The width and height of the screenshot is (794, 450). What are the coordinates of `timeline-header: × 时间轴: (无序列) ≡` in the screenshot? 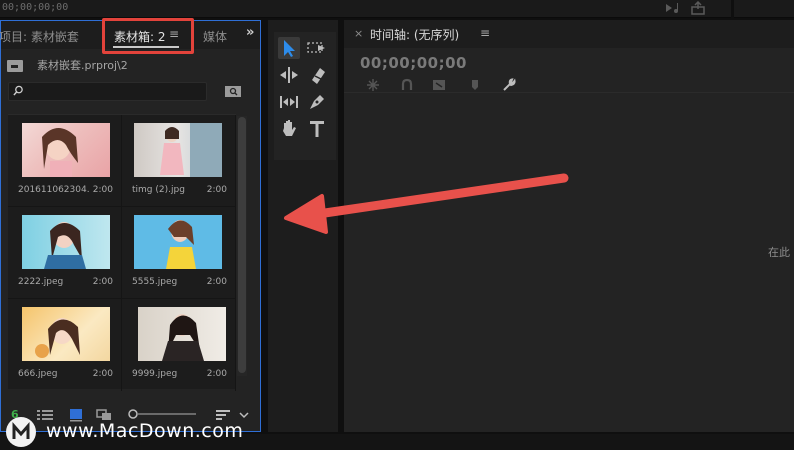 It's located at (569, 34).